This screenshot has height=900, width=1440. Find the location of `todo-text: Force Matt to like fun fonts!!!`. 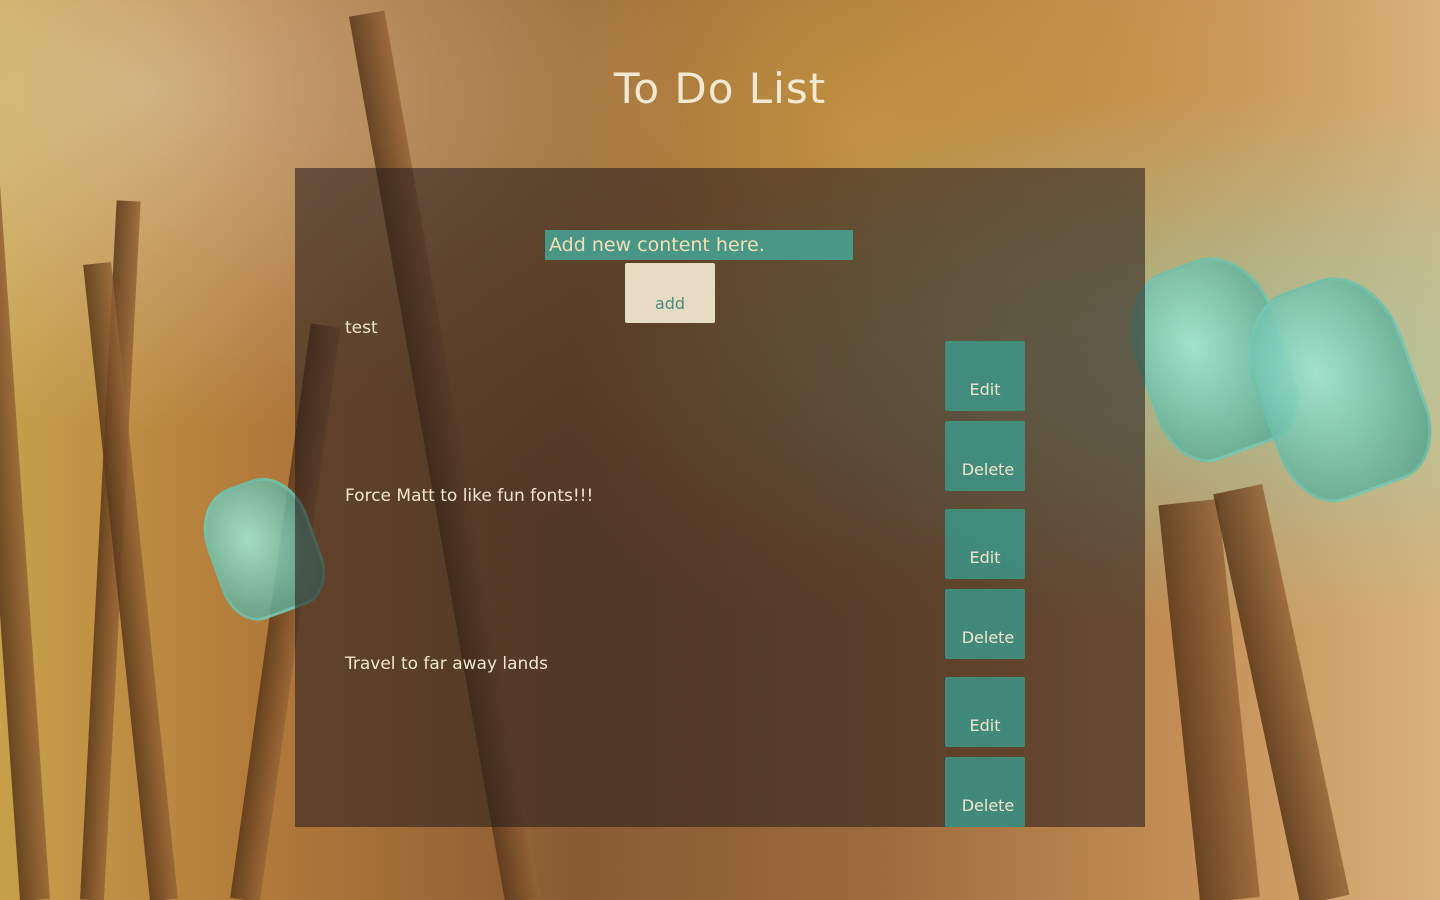

todo-text: Force Matt to like fun fonts!!! is located at coordinates (469, 496).